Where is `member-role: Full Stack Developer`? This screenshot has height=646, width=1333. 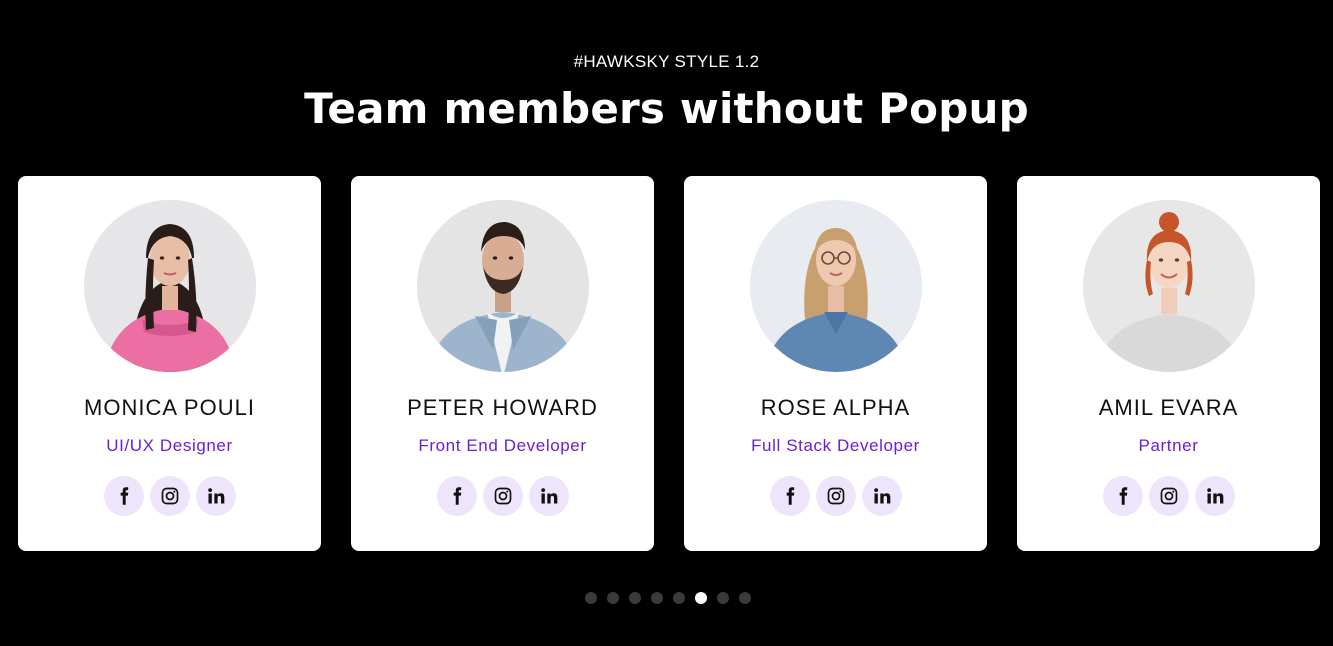
member-role: Full Stack Developer is located at coordinates (835, 445).